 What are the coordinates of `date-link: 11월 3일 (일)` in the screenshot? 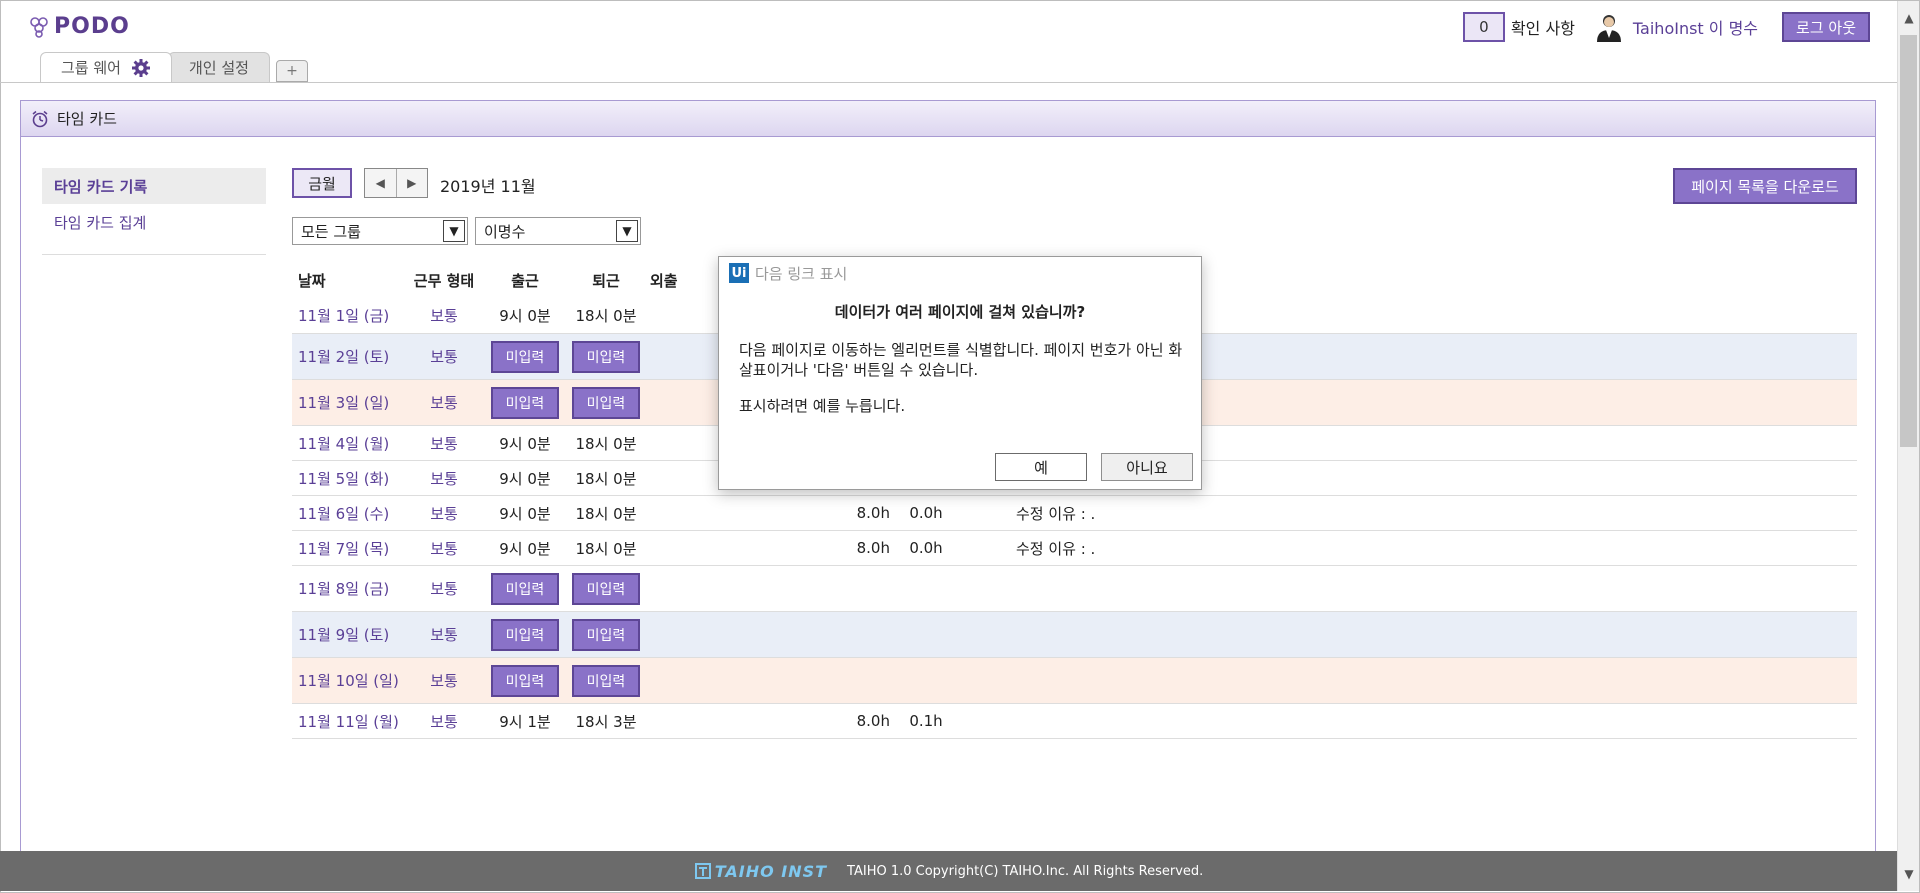 It's located at (348, 402).